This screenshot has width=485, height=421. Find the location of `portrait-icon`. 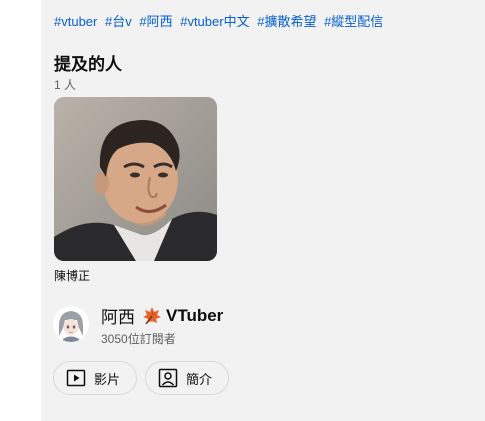

portrait-icon is located at coordinates (168, 378).